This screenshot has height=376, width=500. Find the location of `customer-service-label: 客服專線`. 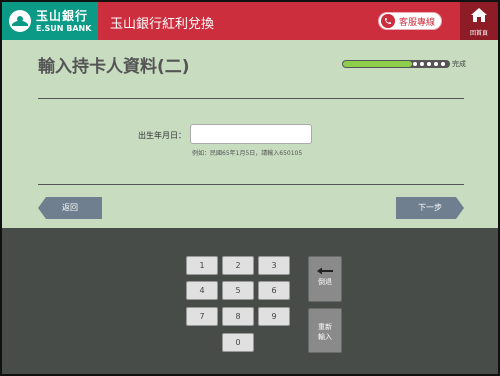

customer-service-label: 客服專線 is located at coordinates (417, 23).